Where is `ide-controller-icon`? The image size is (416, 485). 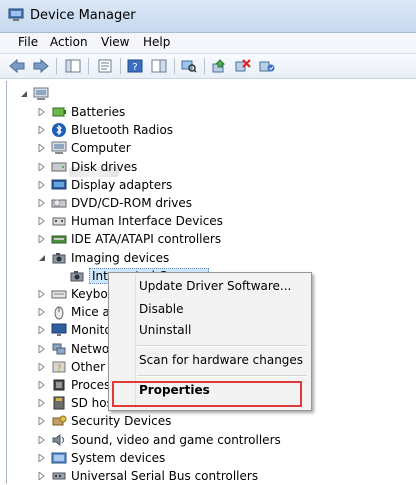
ide-controller-icon is located at coordinates (59, 239).